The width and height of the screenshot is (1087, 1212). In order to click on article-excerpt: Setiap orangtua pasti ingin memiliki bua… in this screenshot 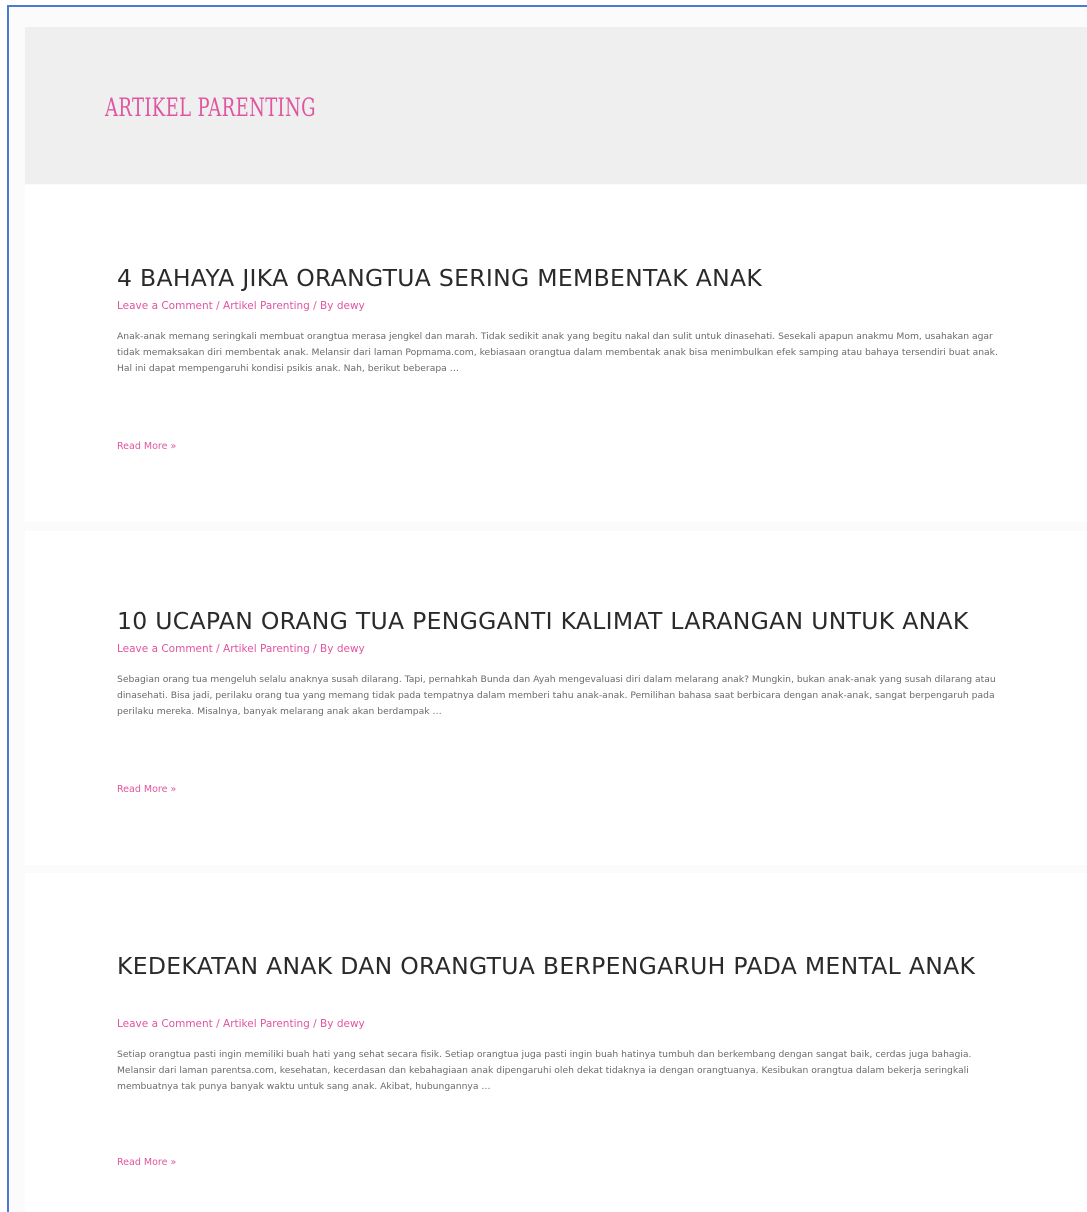, I will do `click(544, 1070)`.